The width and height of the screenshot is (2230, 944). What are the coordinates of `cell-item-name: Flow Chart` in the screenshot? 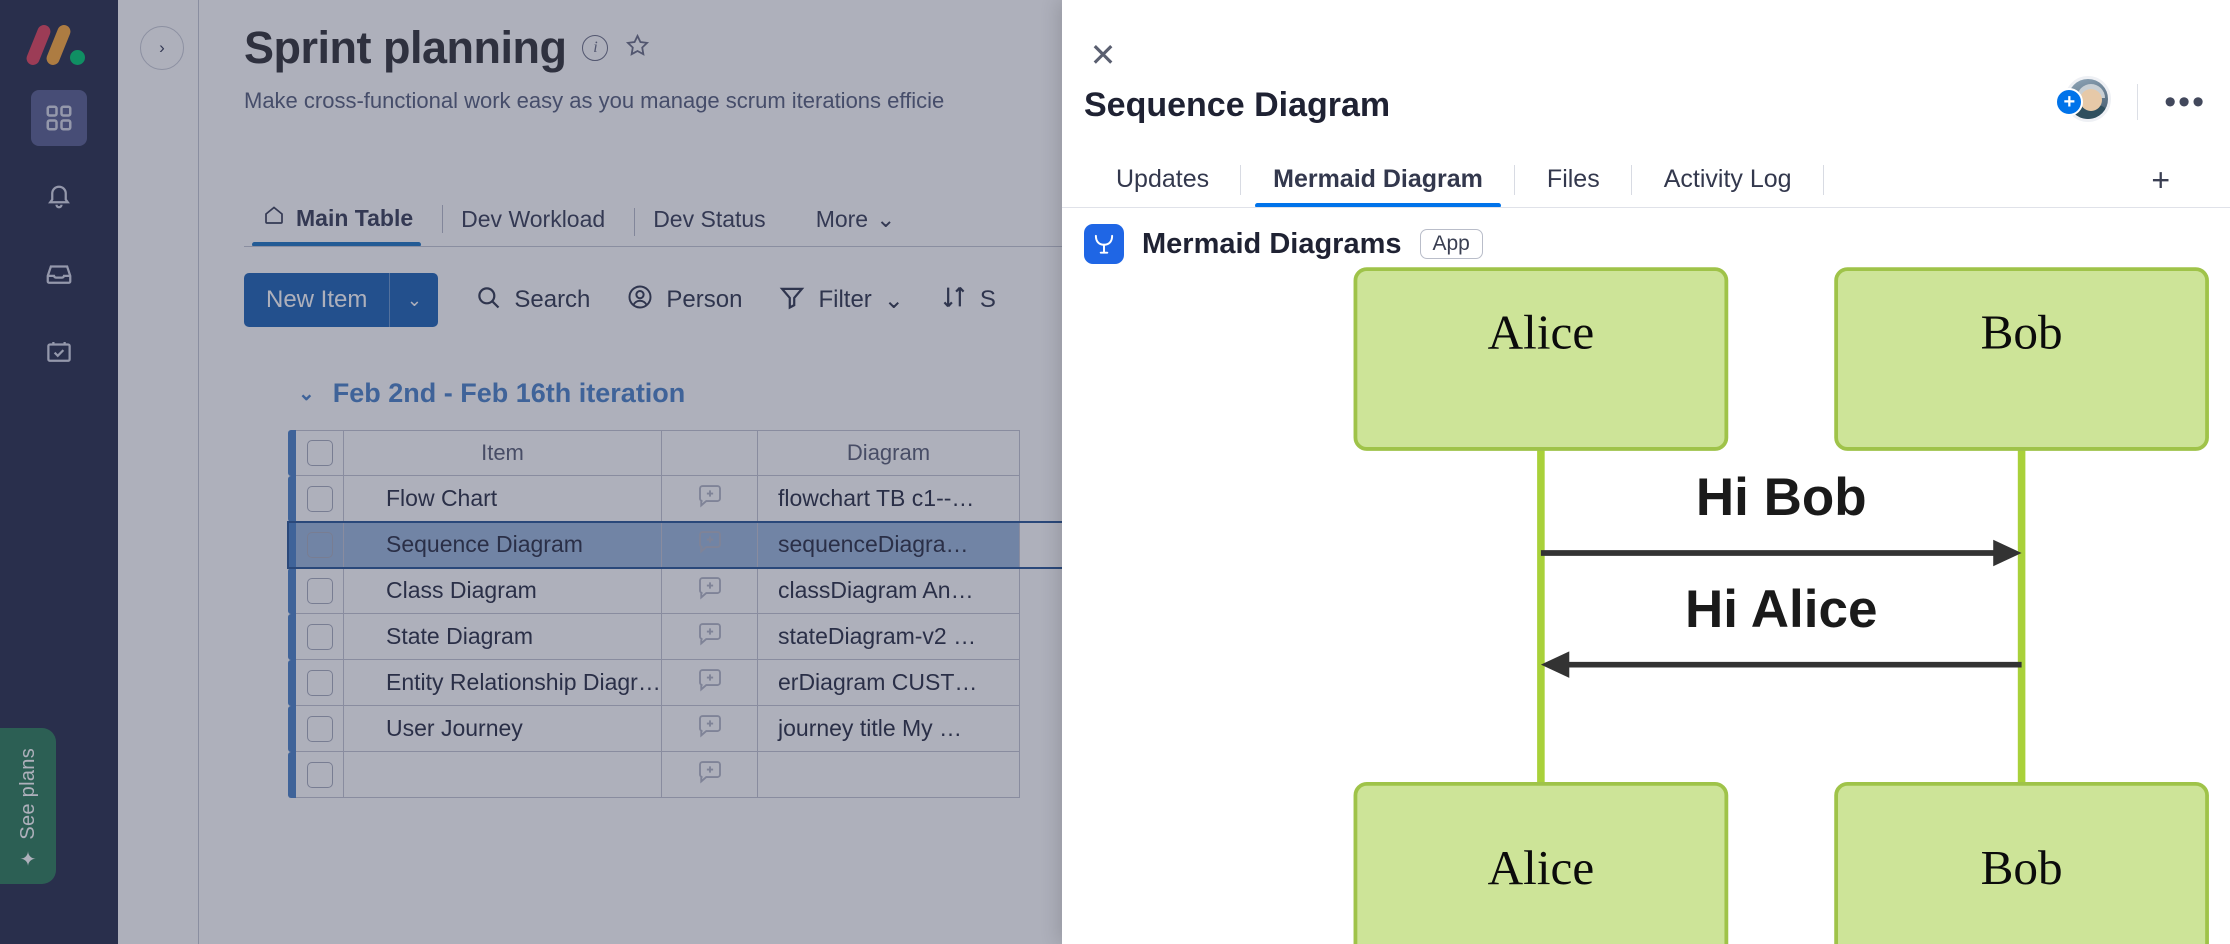 It's located at (503, 499).